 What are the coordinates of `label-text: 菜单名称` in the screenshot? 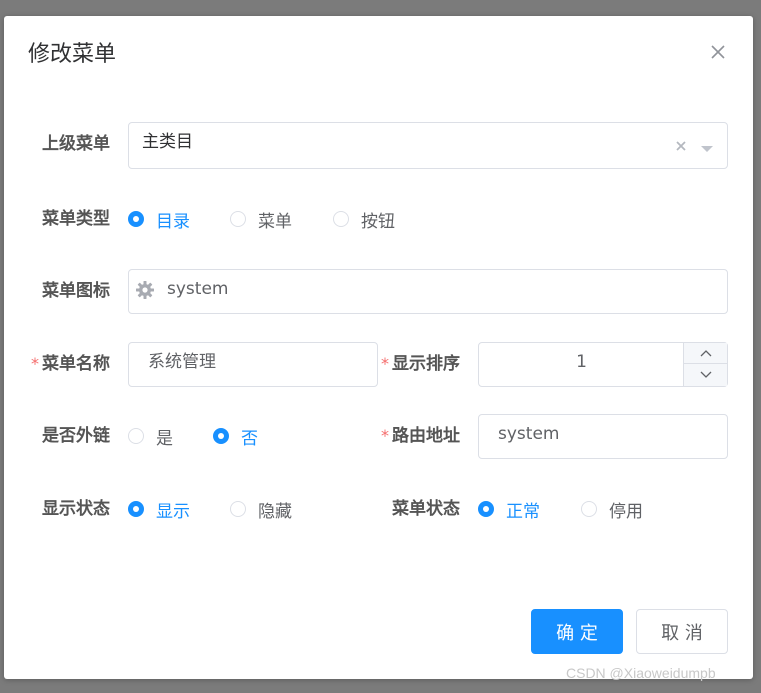 It's located at (76, 364).